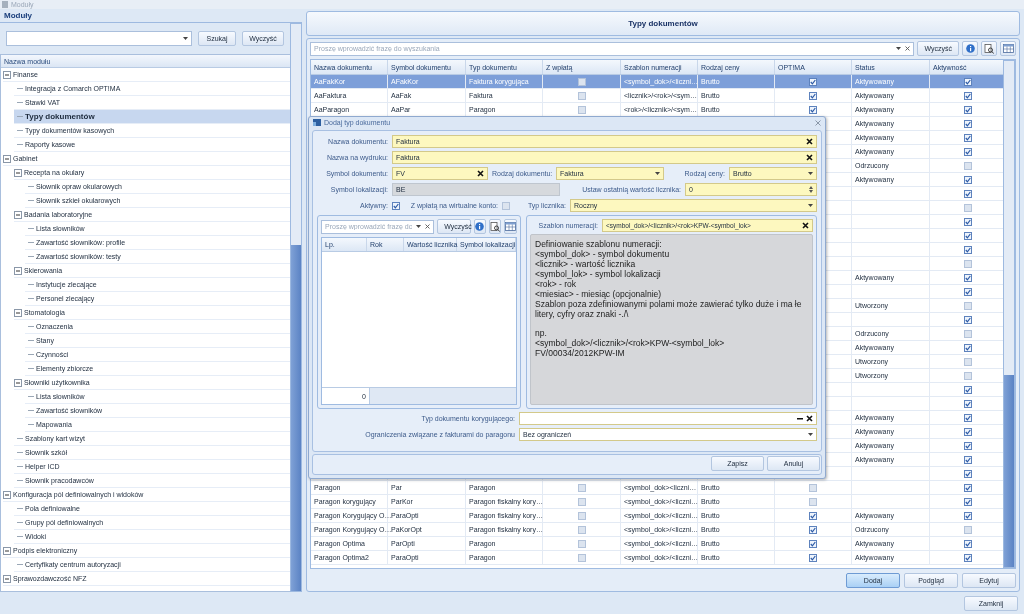 This screenshot has width=1024, height=614. Describe the element at coordinates (603, 254) in the screenshot. I see `help-text: <symbol_dok> - symbol dokumentu` at that location.